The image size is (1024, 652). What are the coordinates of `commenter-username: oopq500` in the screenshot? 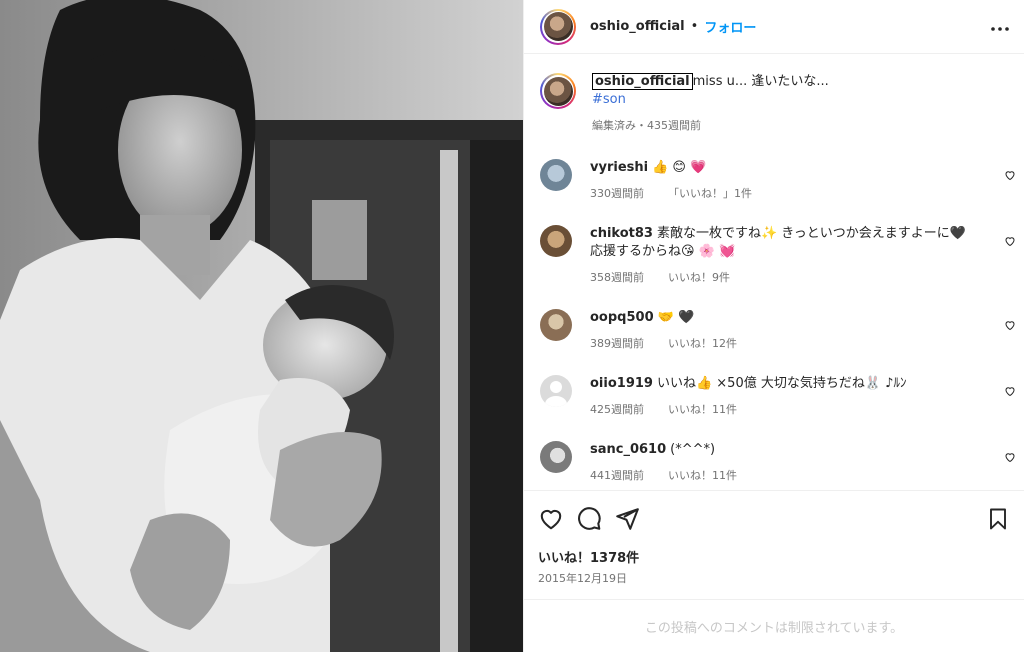 It's located at (622, 317).